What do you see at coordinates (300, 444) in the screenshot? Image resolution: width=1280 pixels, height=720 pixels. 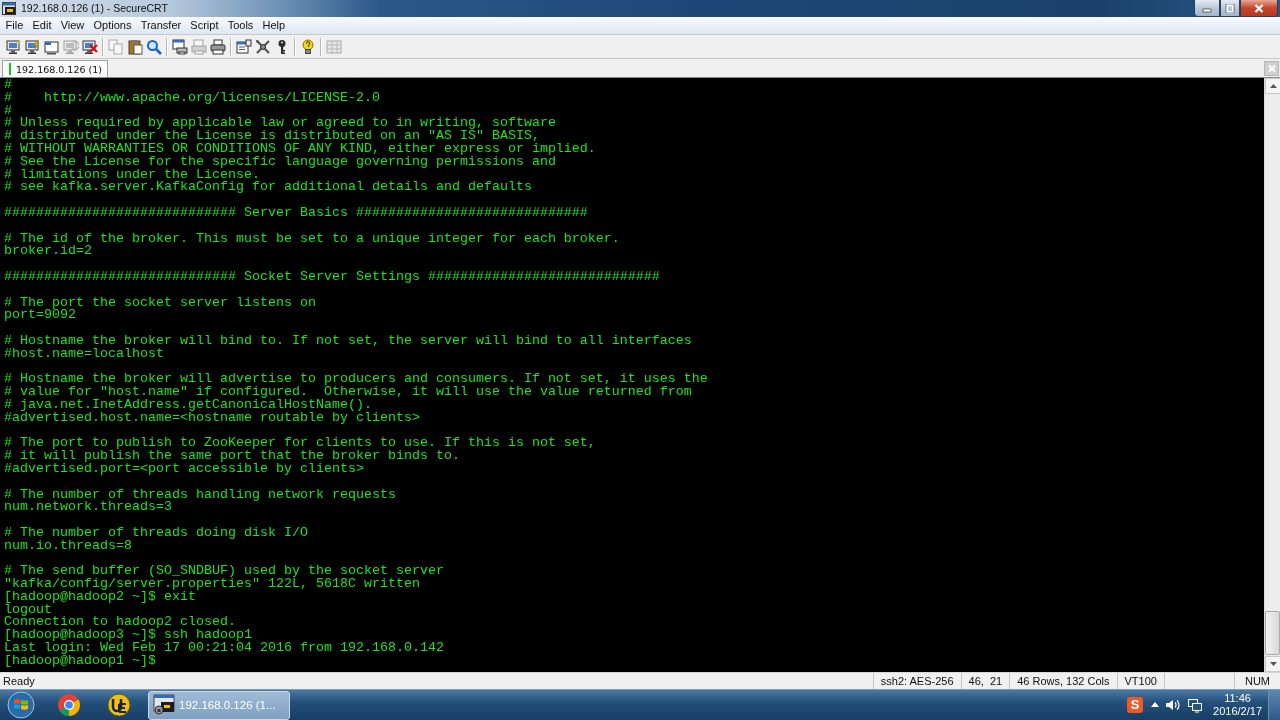 I see `terminal-line: # The port to publish to ZooKeeper for clients to use. If this is not set,` at bounding box center [300, 444].